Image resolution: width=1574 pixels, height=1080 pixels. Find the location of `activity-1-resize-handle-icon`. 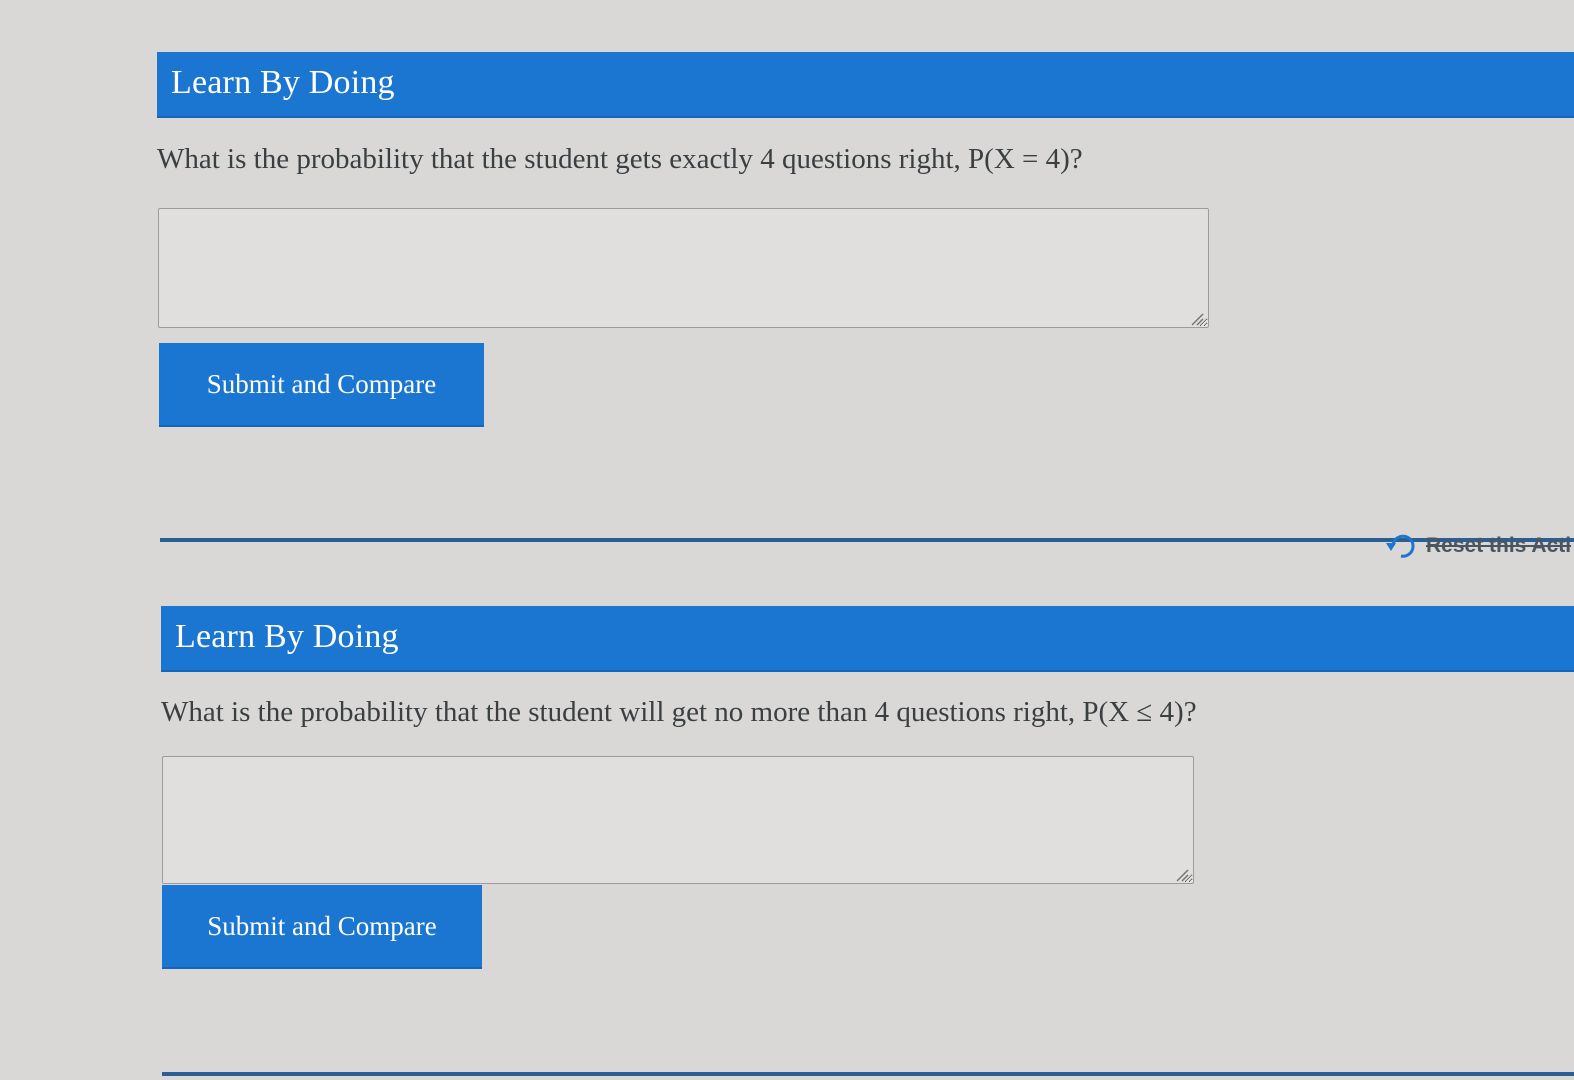

activity-1-resize-handle-icon is located at coordinates (1197, 319).